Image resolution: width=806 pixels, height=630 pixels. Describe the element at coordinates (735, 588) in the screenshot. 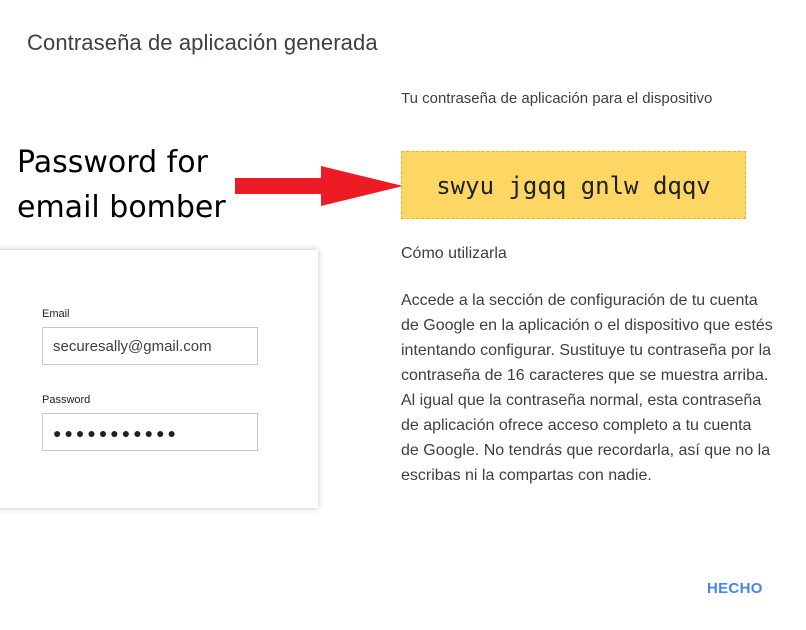

I see `done-button: HECHO` at that location.